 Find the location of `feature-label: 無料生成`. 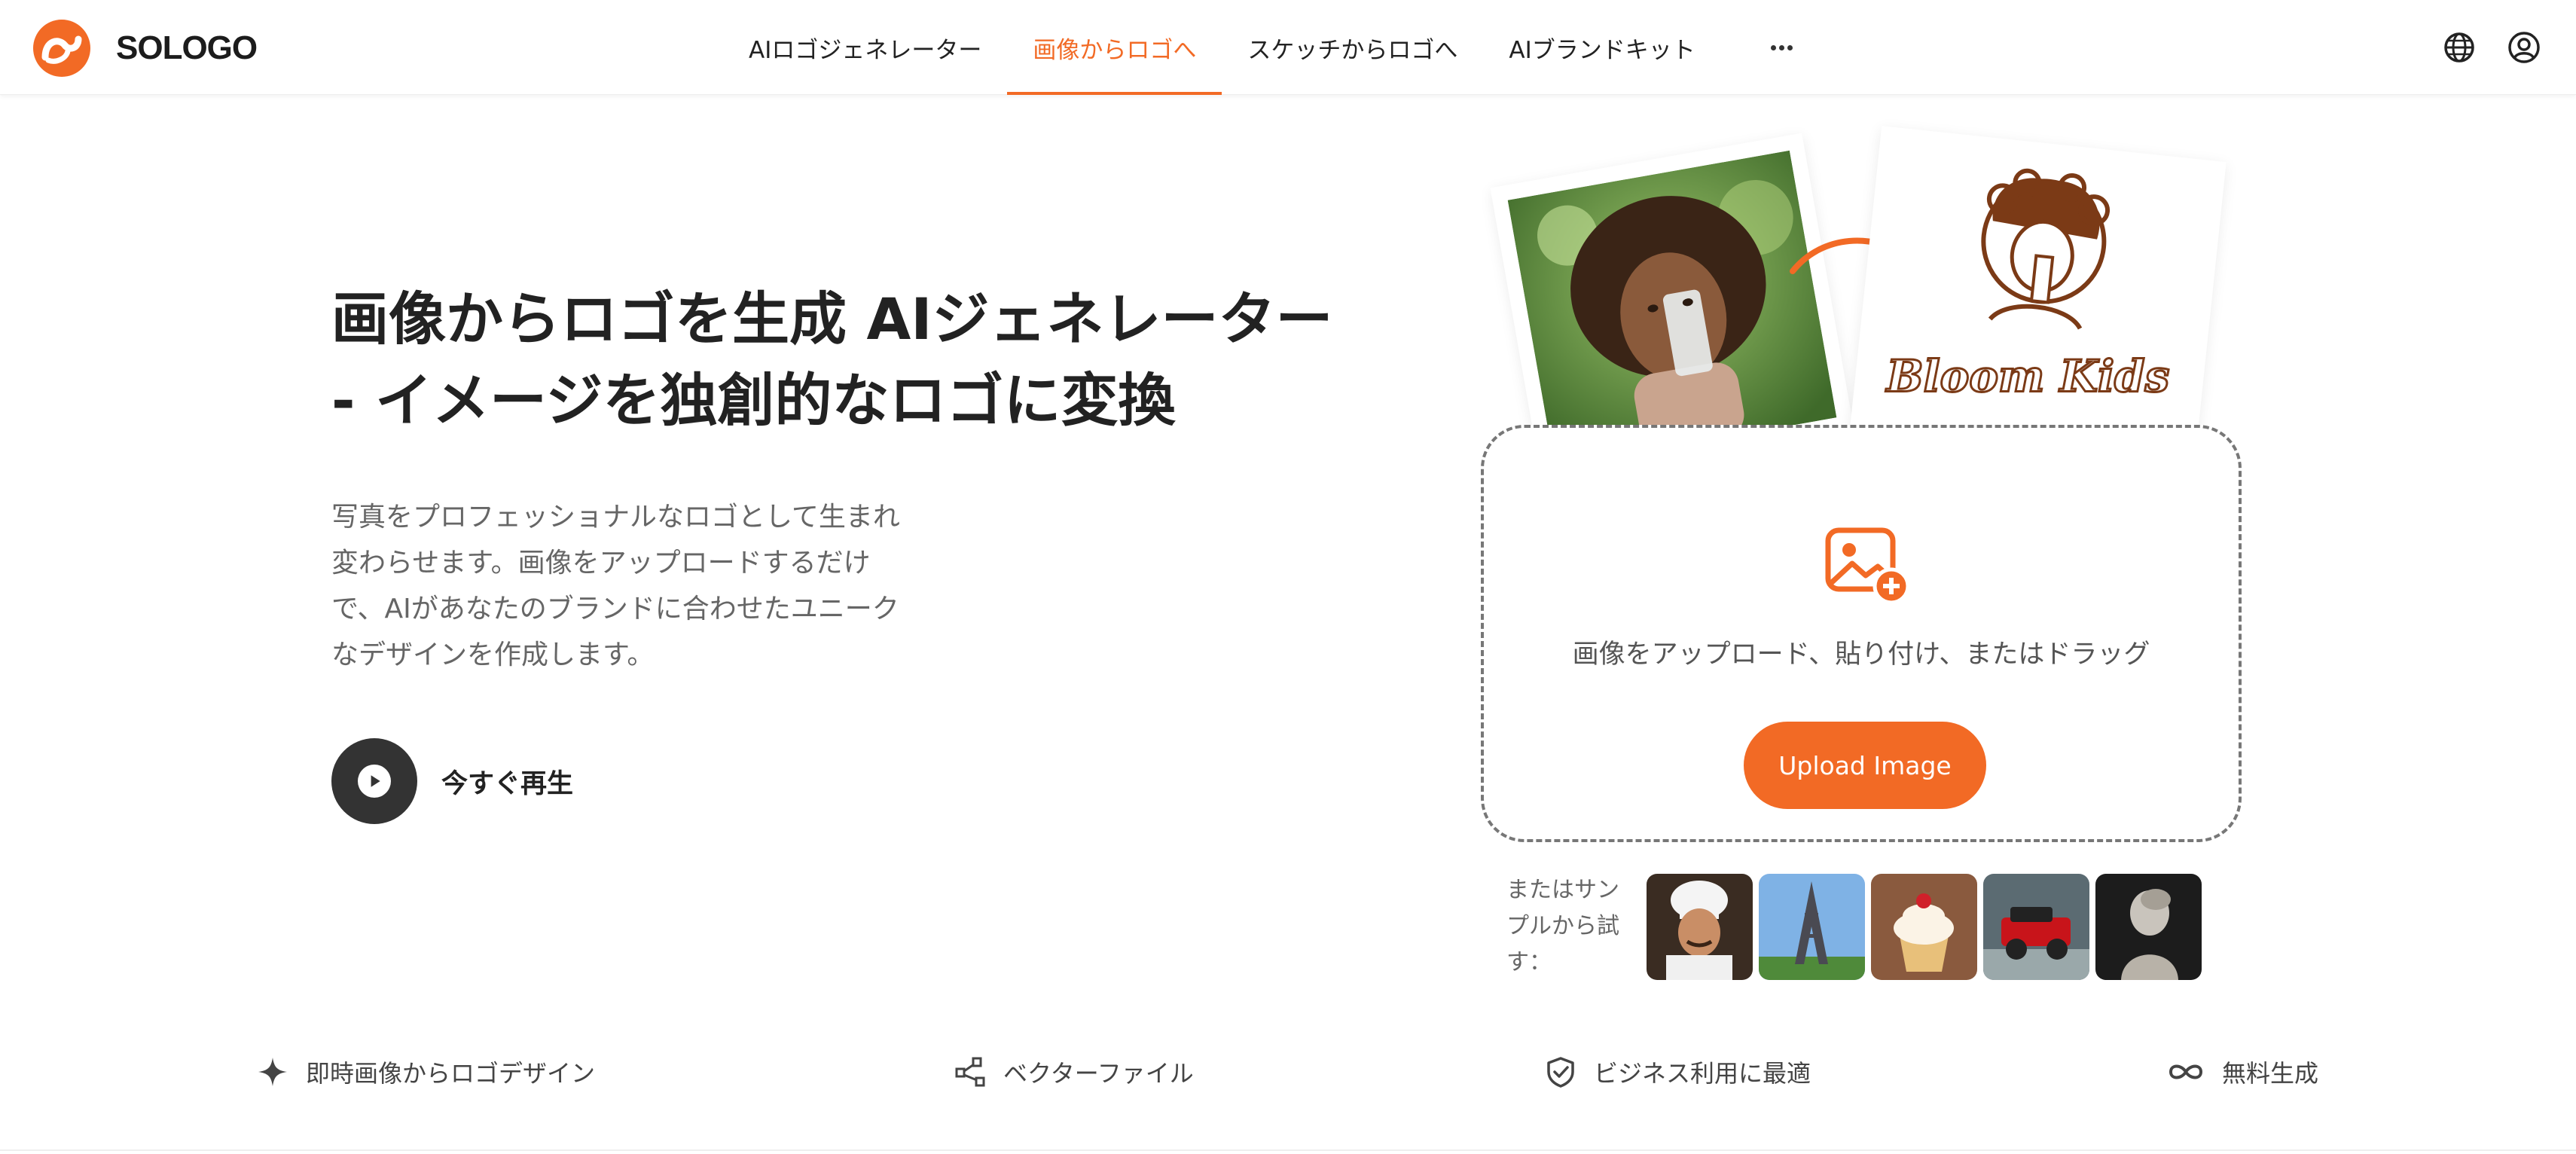

feature-label: 無料生成 is located at coordinates (2270, 1073).